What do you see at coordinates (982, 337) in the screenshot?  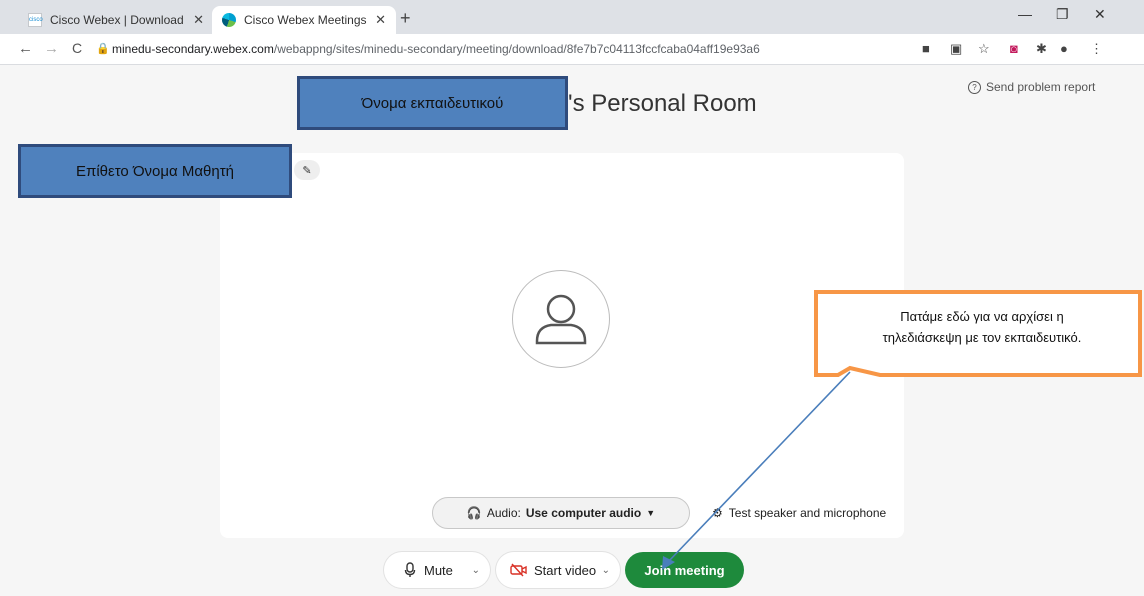 I see `callout-line-2: τηλεδιάσκεψη με τον εκπαιδευτικό.` at bounding box center [982, 337].